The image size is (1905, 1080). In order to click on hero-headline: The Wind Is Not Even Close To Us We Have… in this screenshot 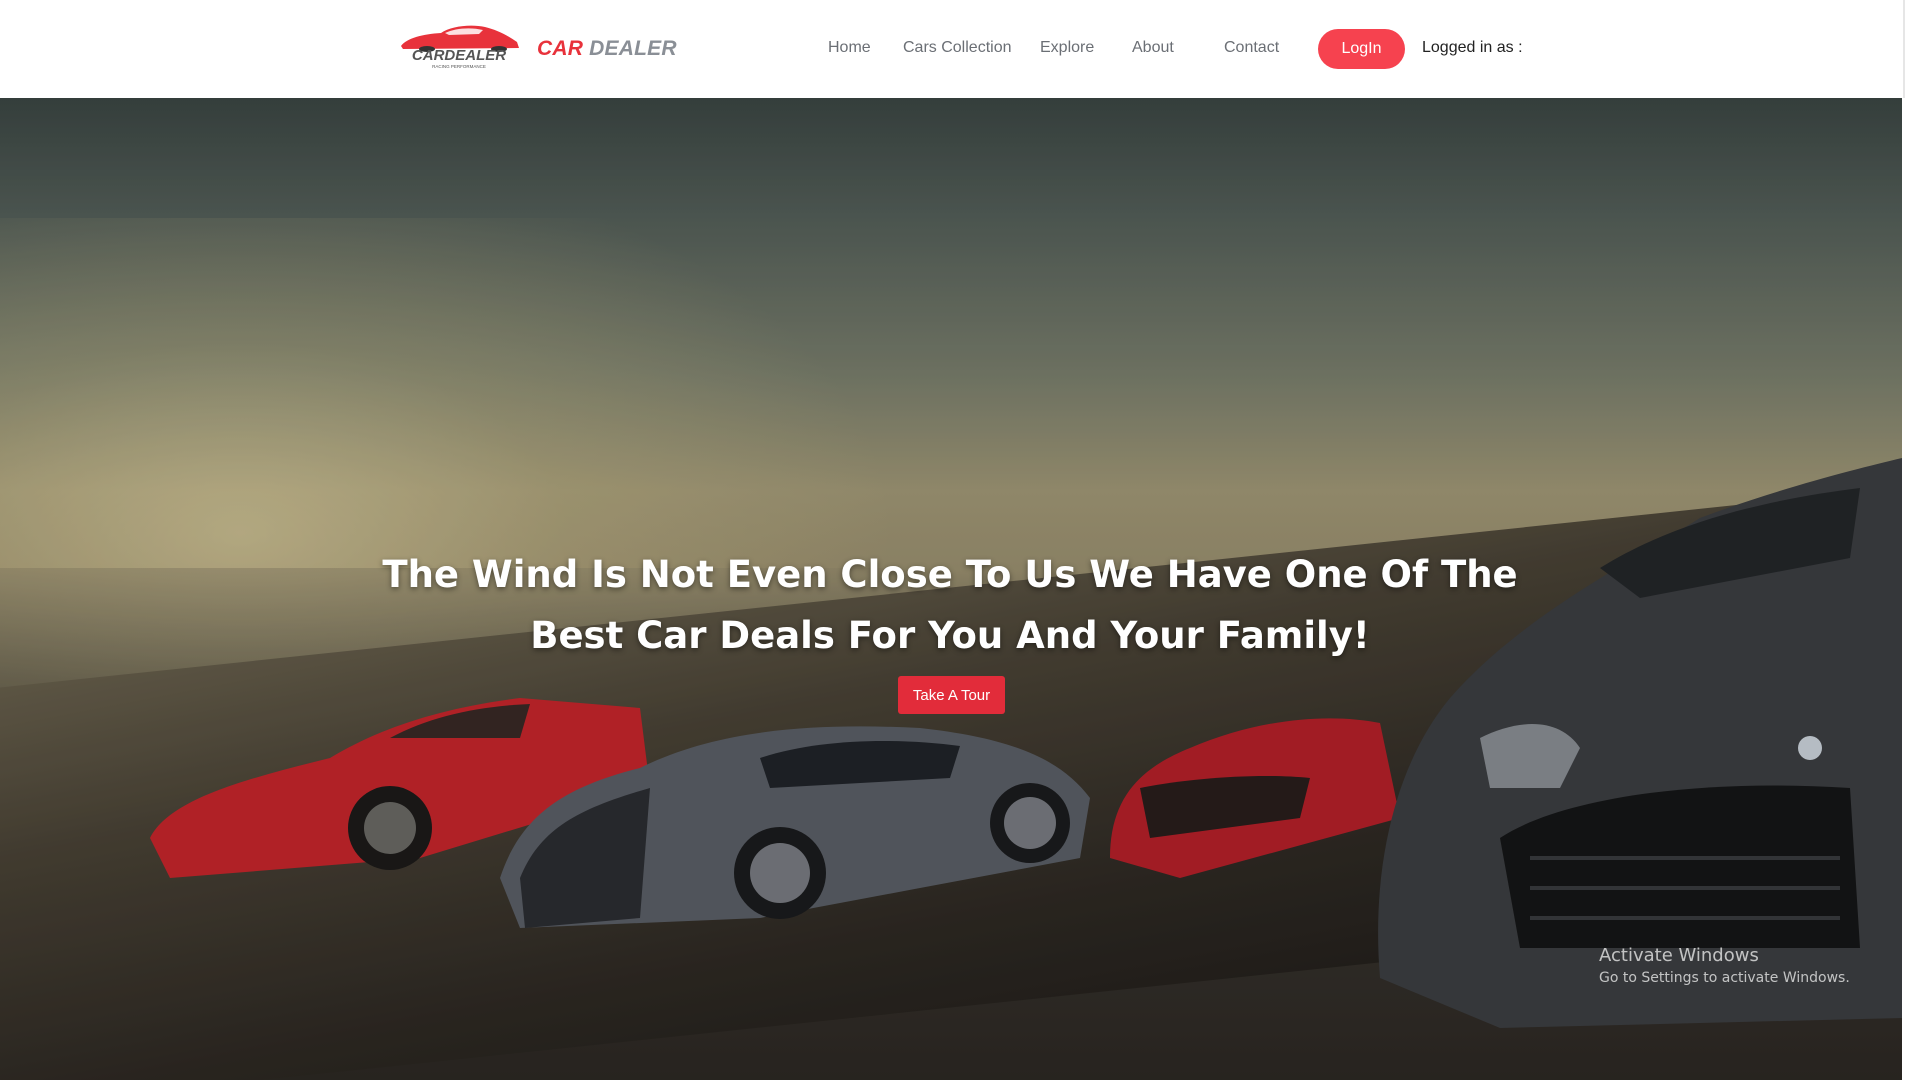, I will do `click(950, 605)`.